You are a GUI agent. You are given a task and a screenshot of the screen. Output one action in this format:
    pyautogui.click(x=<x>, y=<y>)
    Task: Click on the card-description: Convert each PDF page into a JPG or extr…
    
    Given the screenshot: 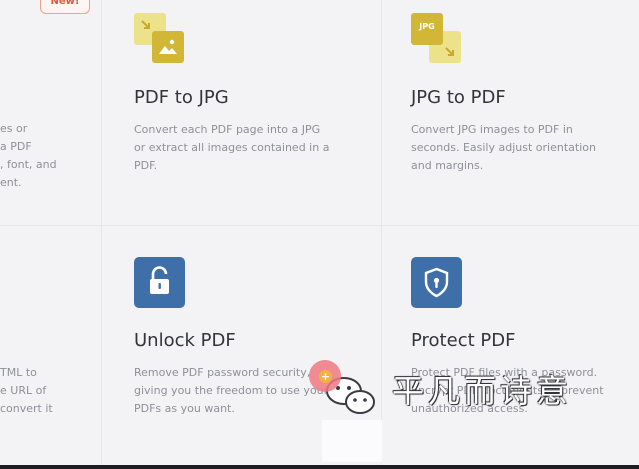 What is the action you would take?
    pyautogui.click(x=232, y=147)
    